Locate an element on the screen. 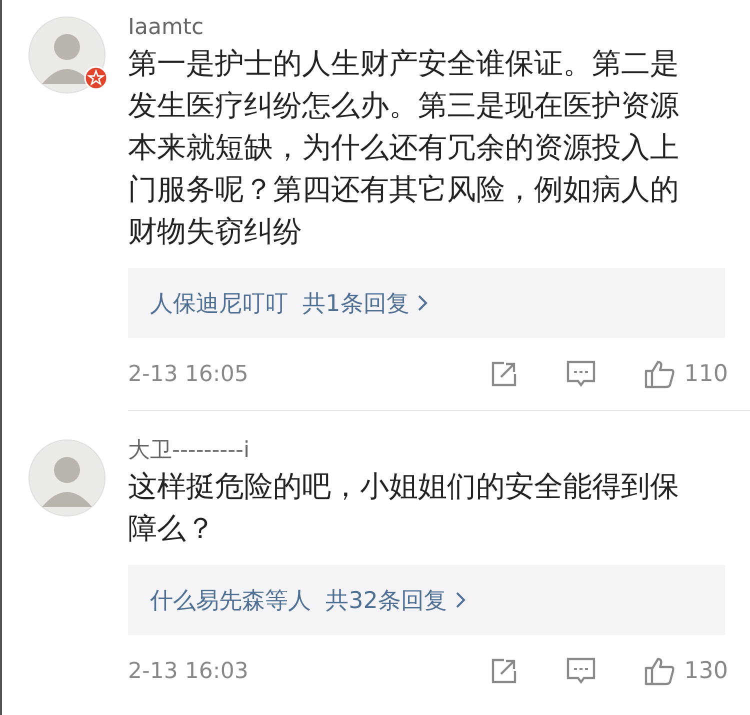  like-button: 110 is located at coordinates (686, 374).